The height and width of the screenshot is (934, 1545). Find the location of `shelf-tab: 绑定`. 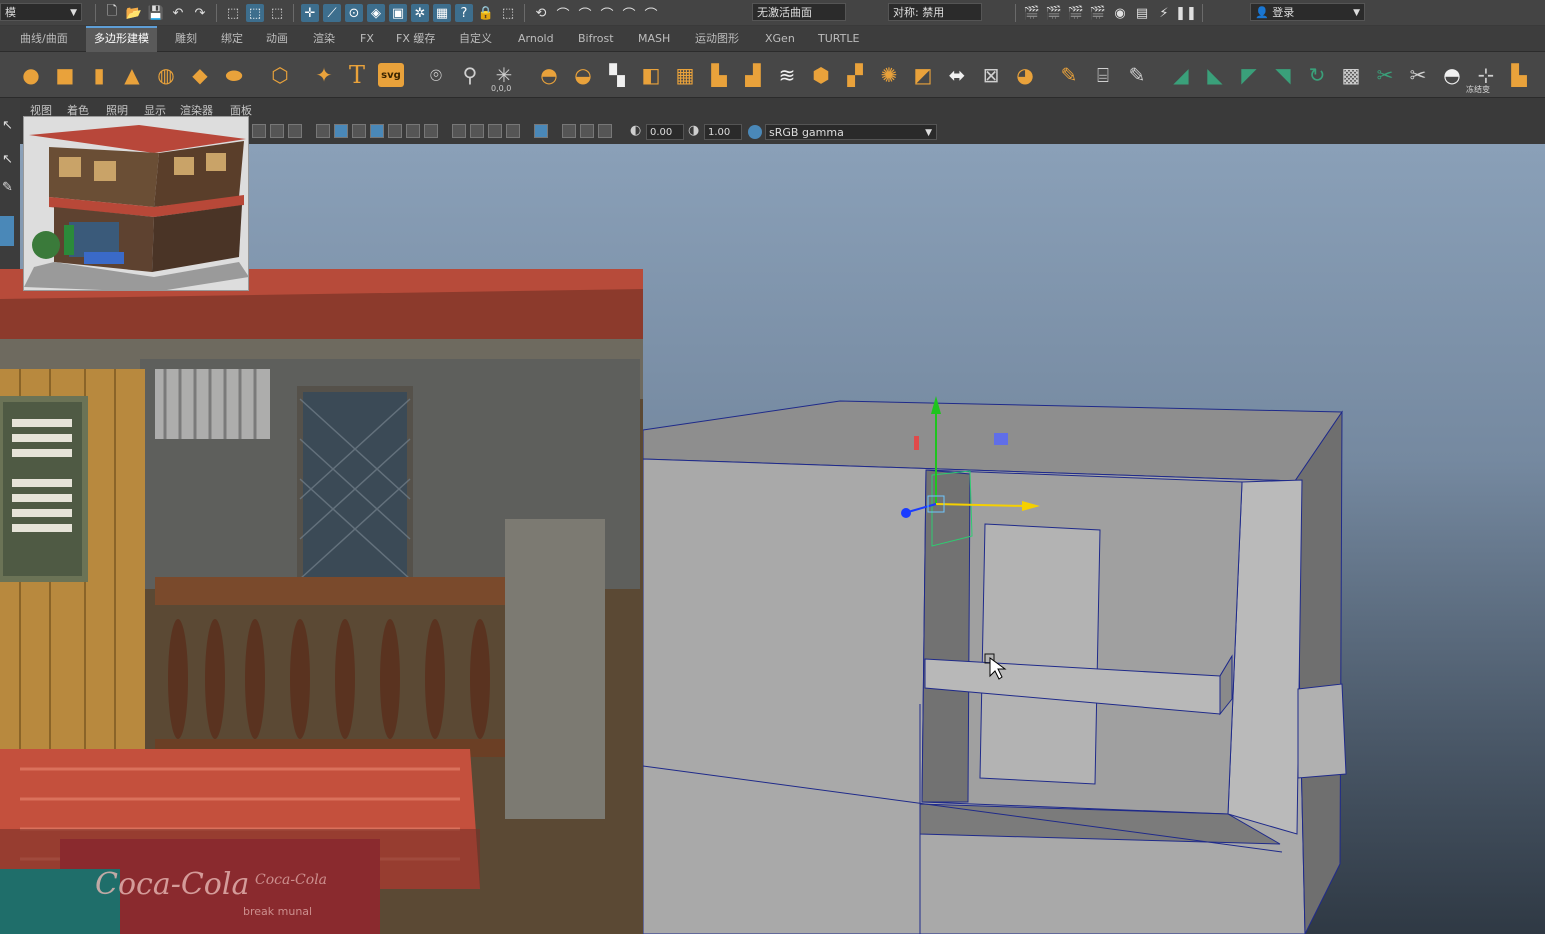

shelf-tab: 绑定 is located at coordinates (232, 39).